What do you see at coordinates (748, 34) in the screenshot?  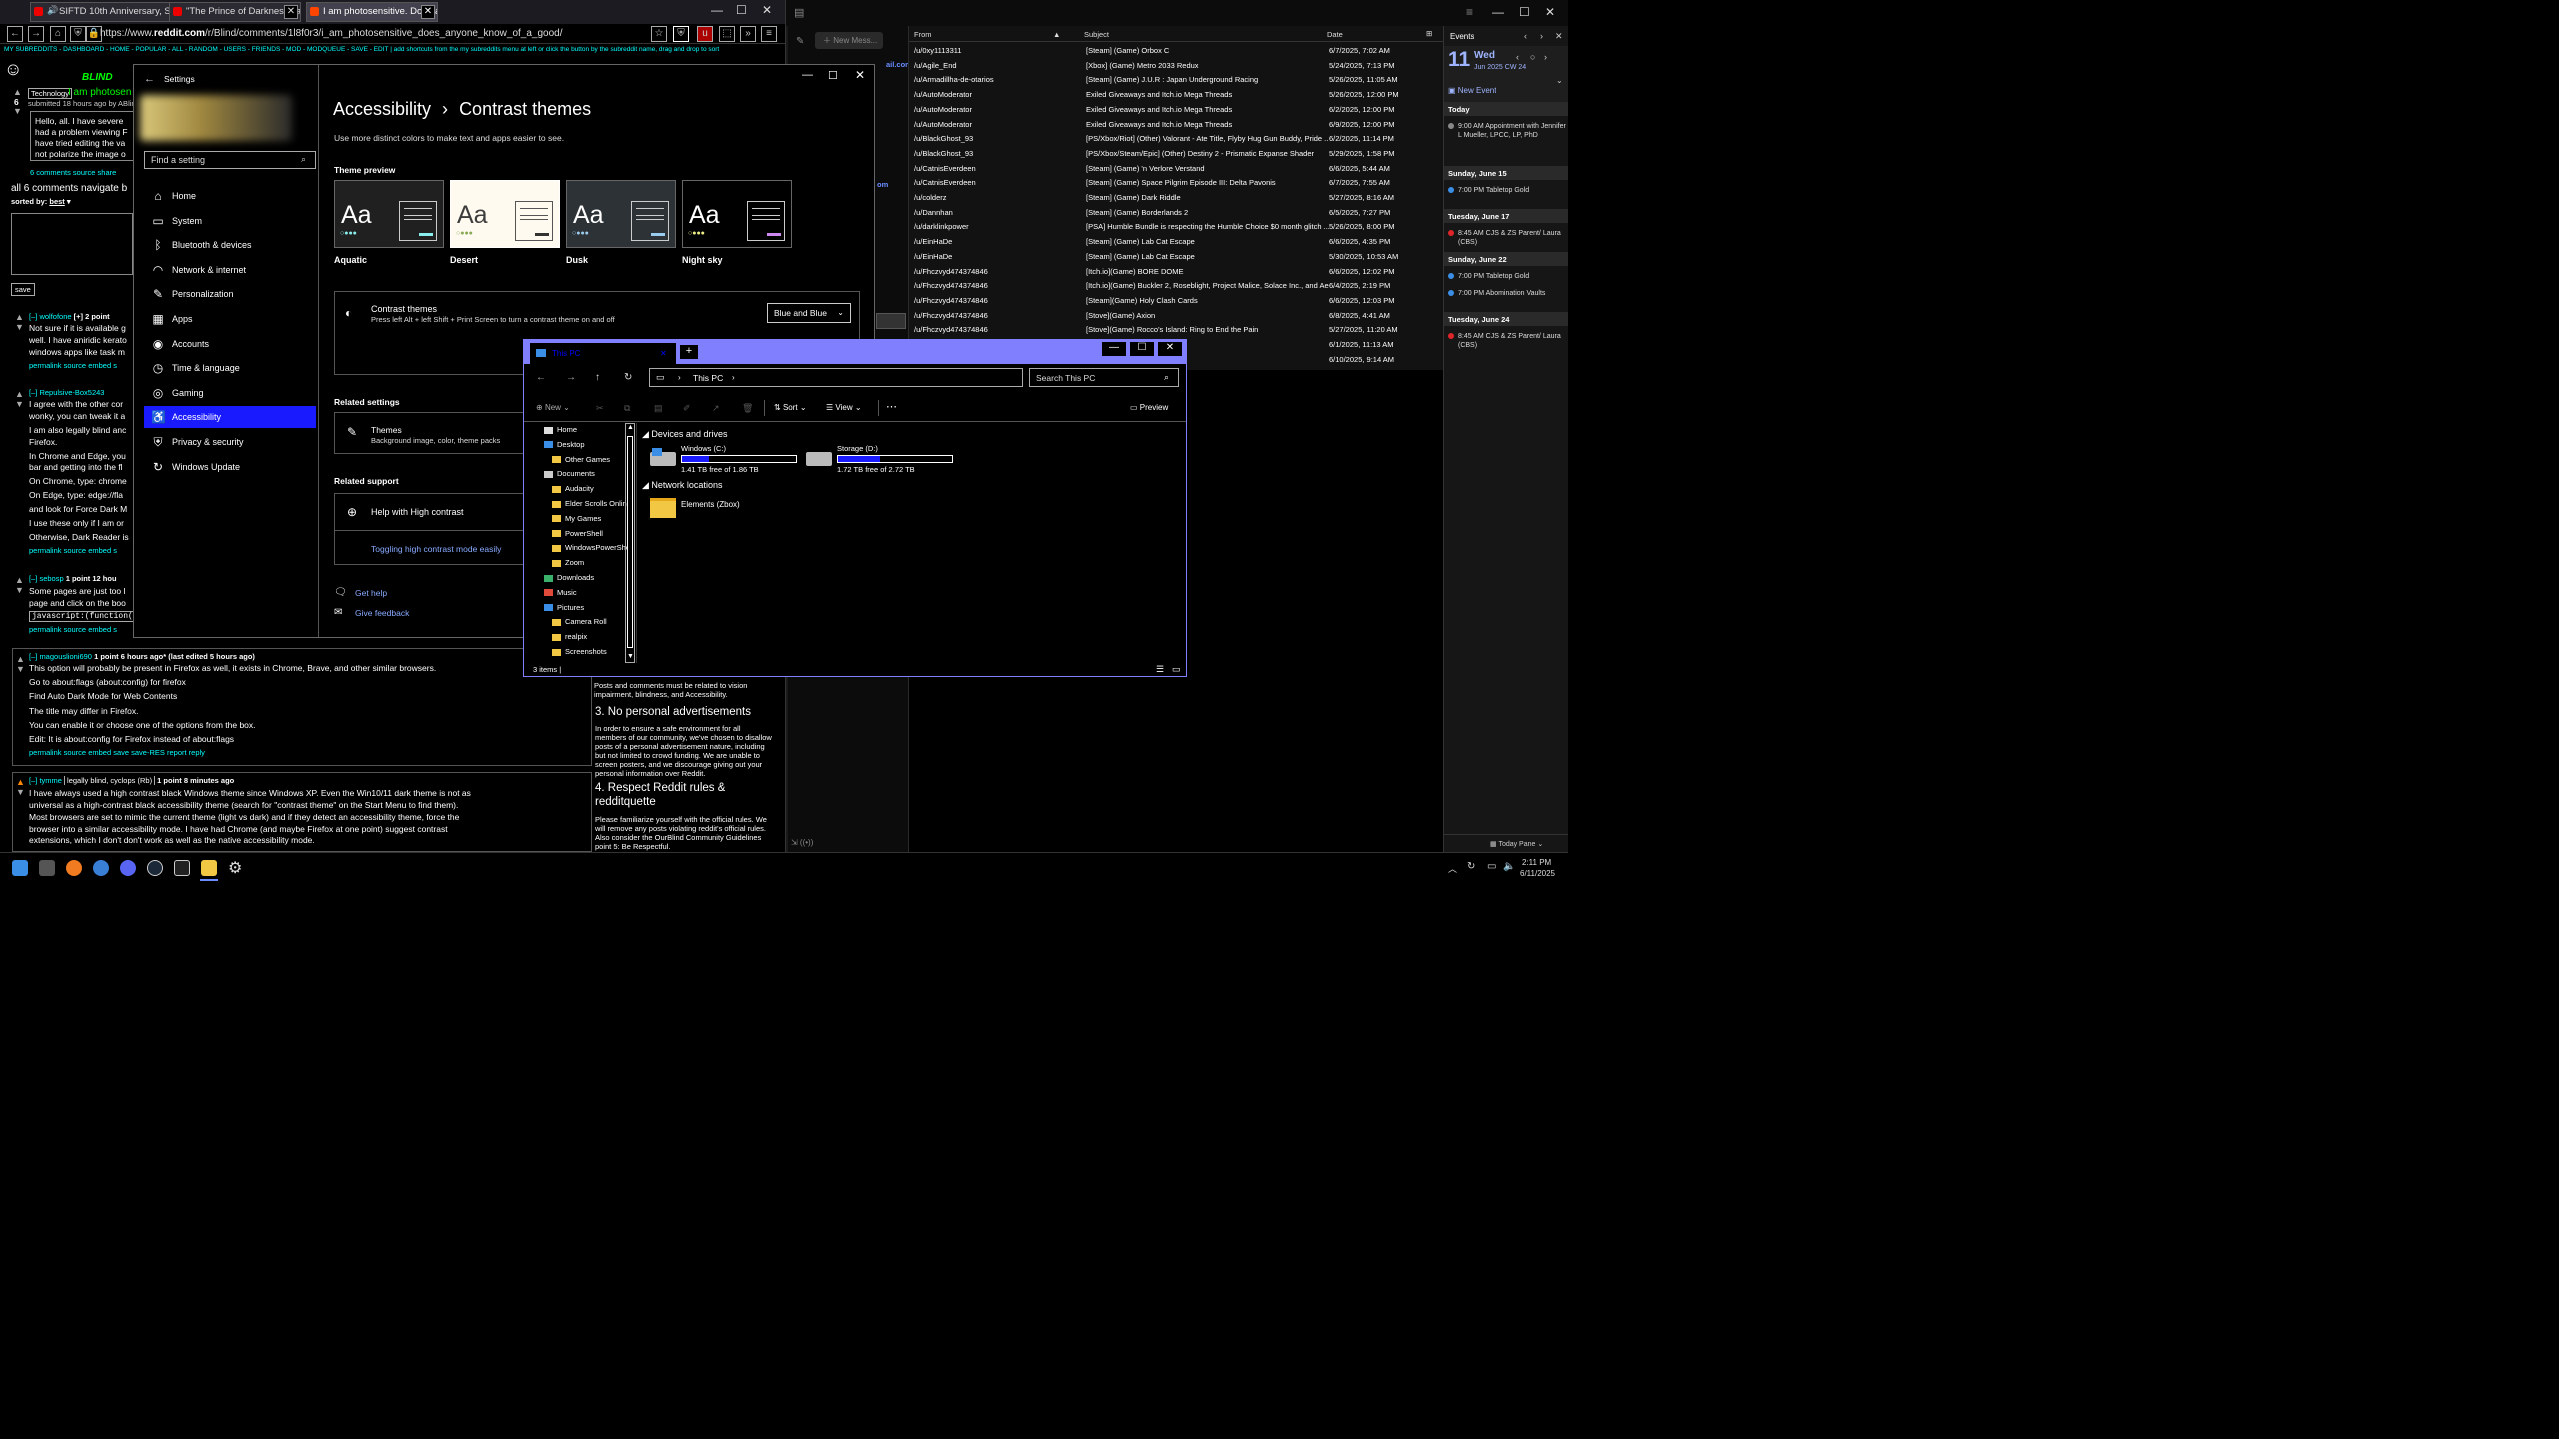 I see `overflow-icon: »` at bounding box center [748, 34].